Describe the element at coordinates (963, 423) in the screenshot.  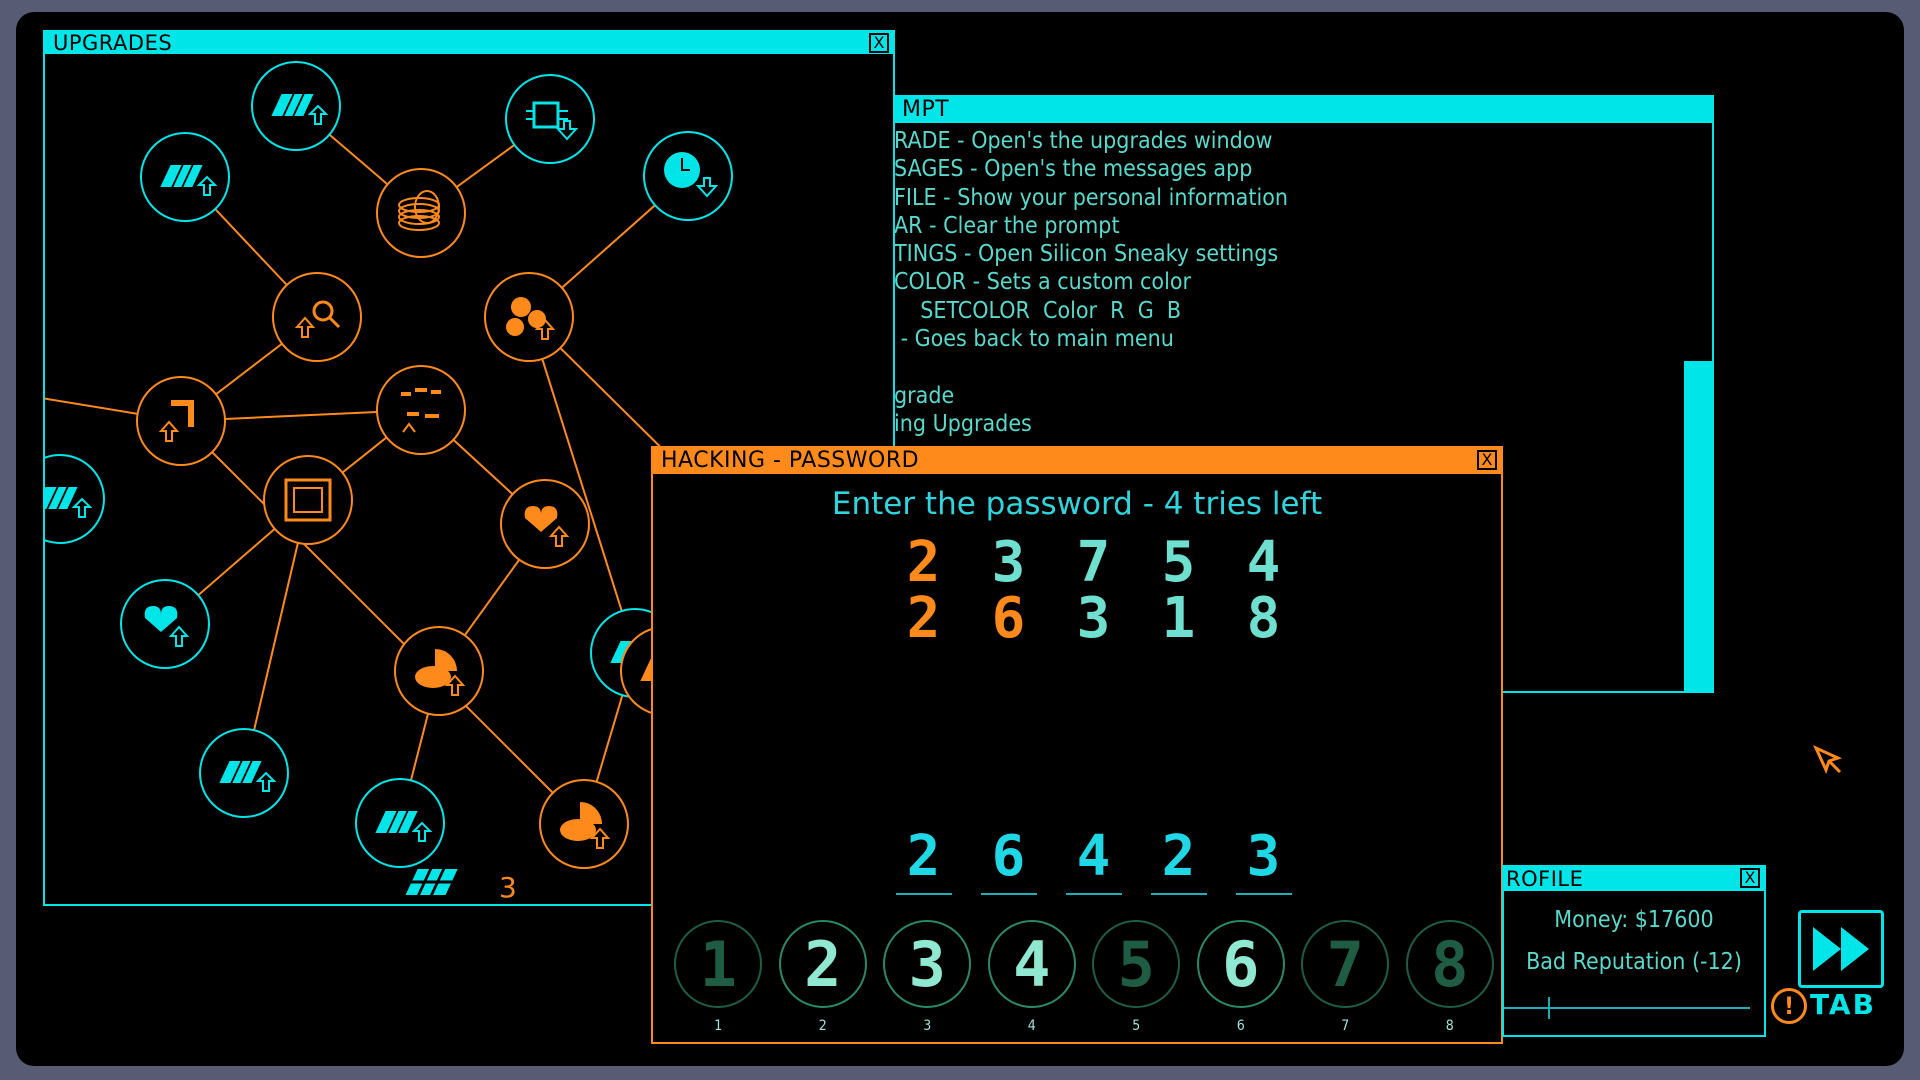
I see `prompt-line: ing Upgrades` at that location.